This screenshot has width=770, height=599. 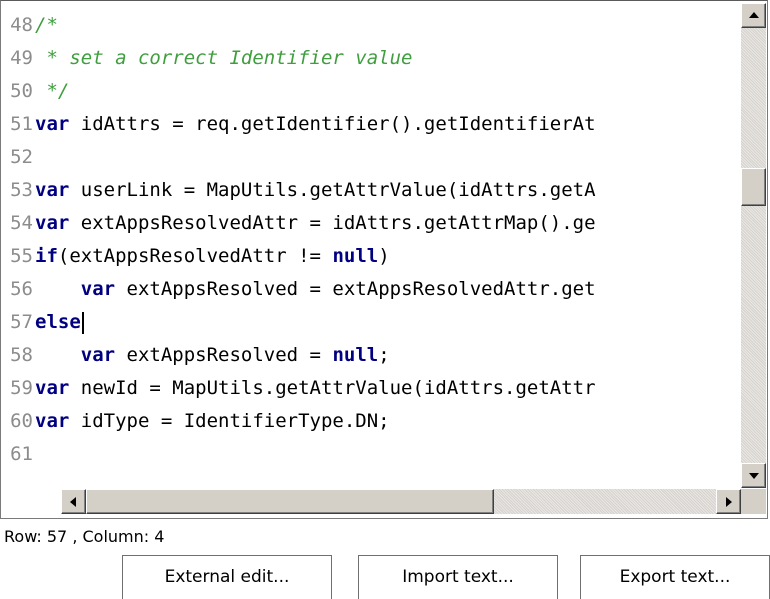 I want to click on scroll-left-arrow-icon, so click(x=73, y=502).